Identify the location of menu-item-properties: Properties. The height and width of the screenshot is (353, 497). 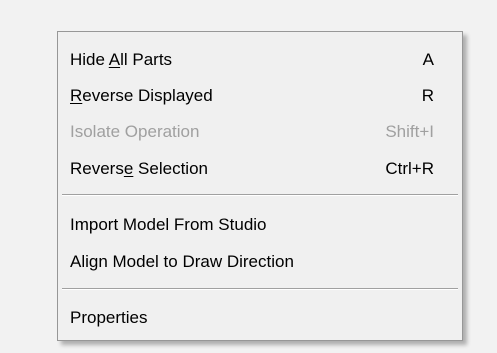
(260, 317).